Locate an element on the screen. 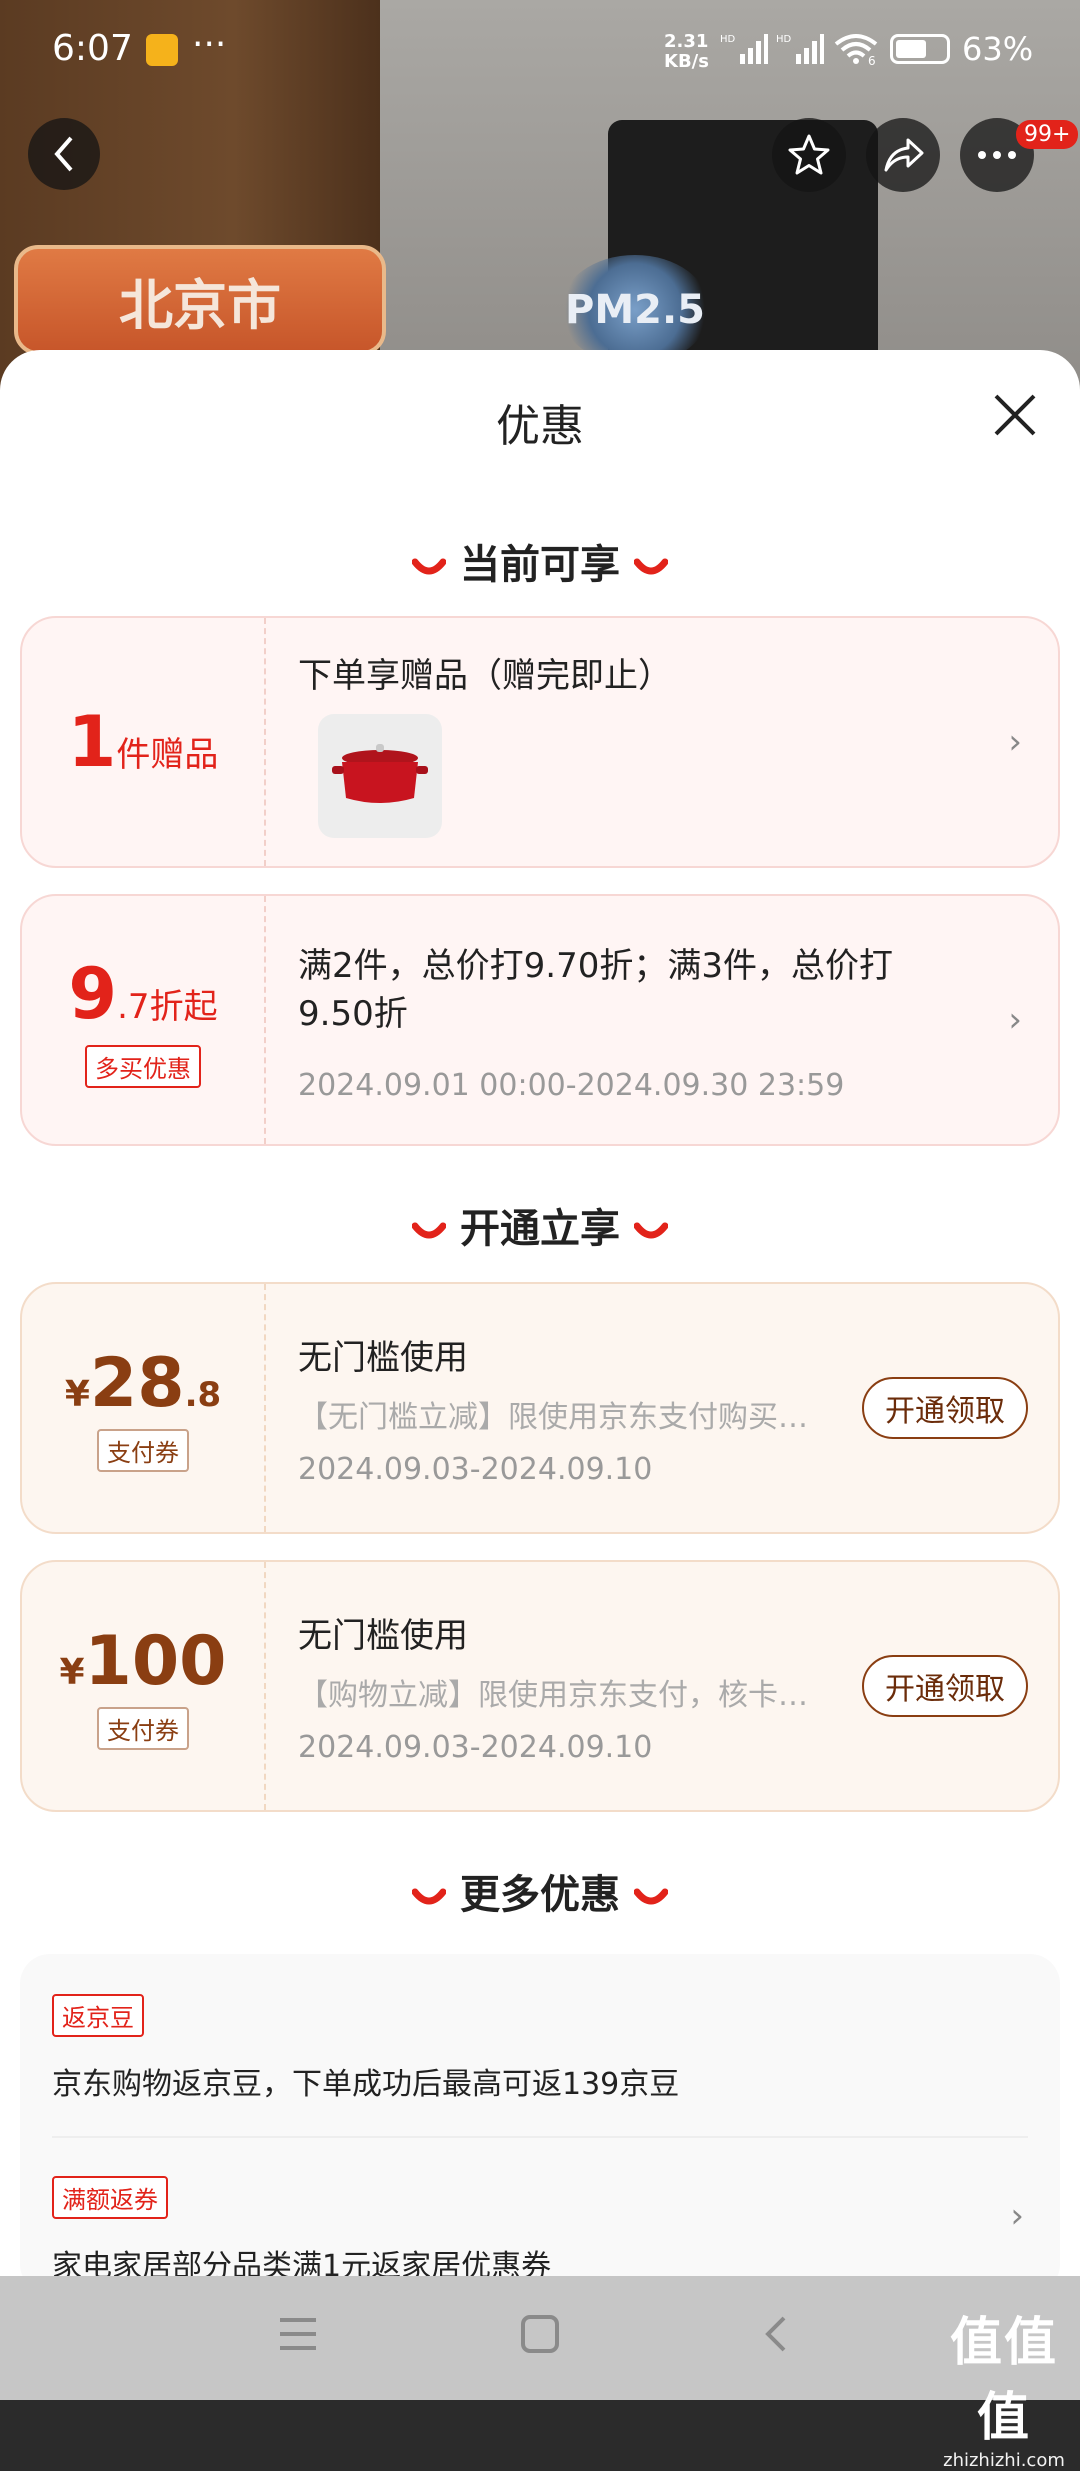  gift-summary: 1件赠品 is located at coordinates (144, 742).